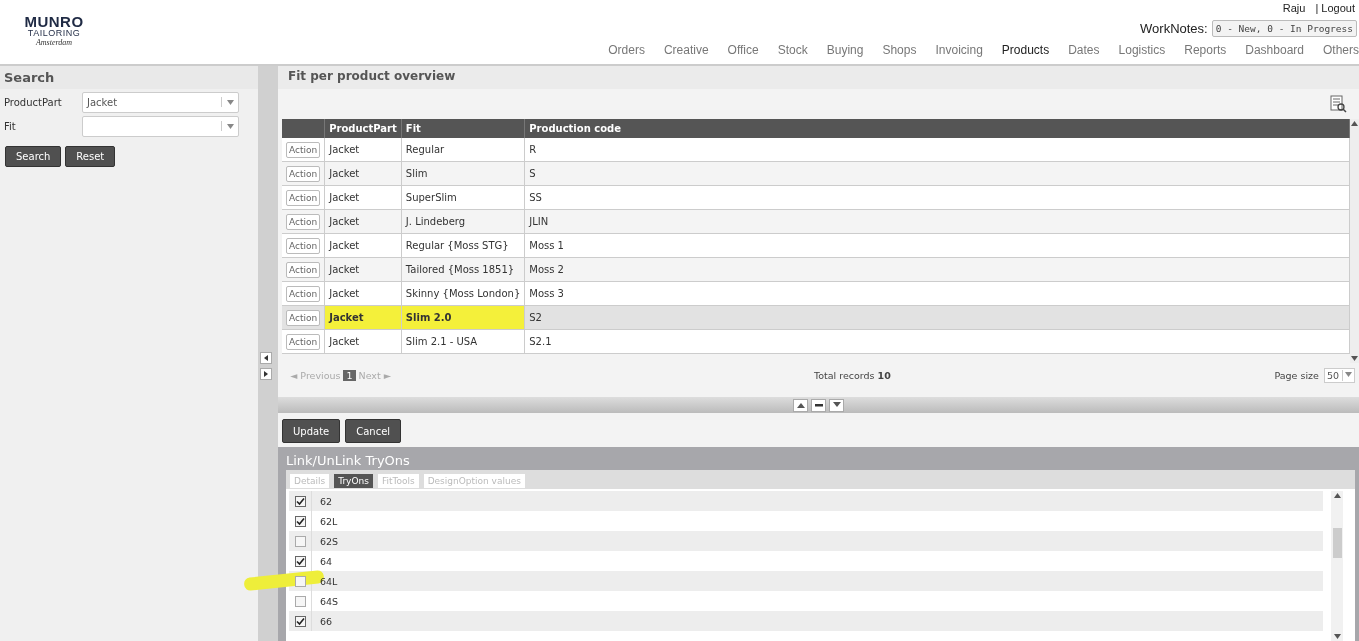 This screenshot has height=641, width=1359. Describe the element at coordinates (311, 431) in the screenshot. I see `form-button: Update` at that location.